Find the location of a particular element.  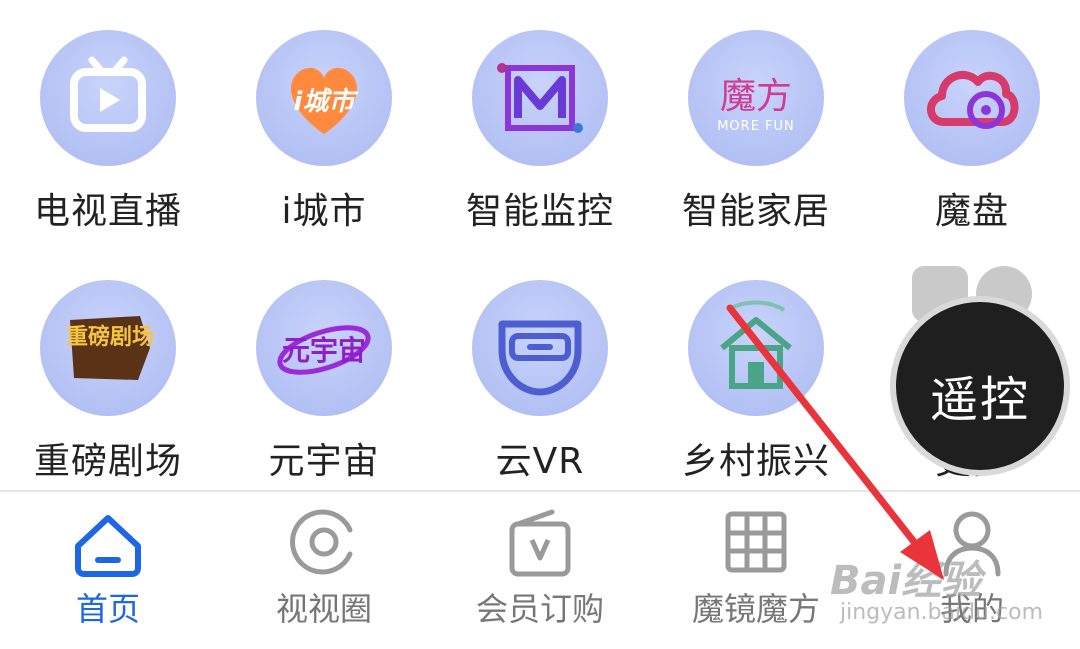

user-icon is located at coordinates (972, 544).